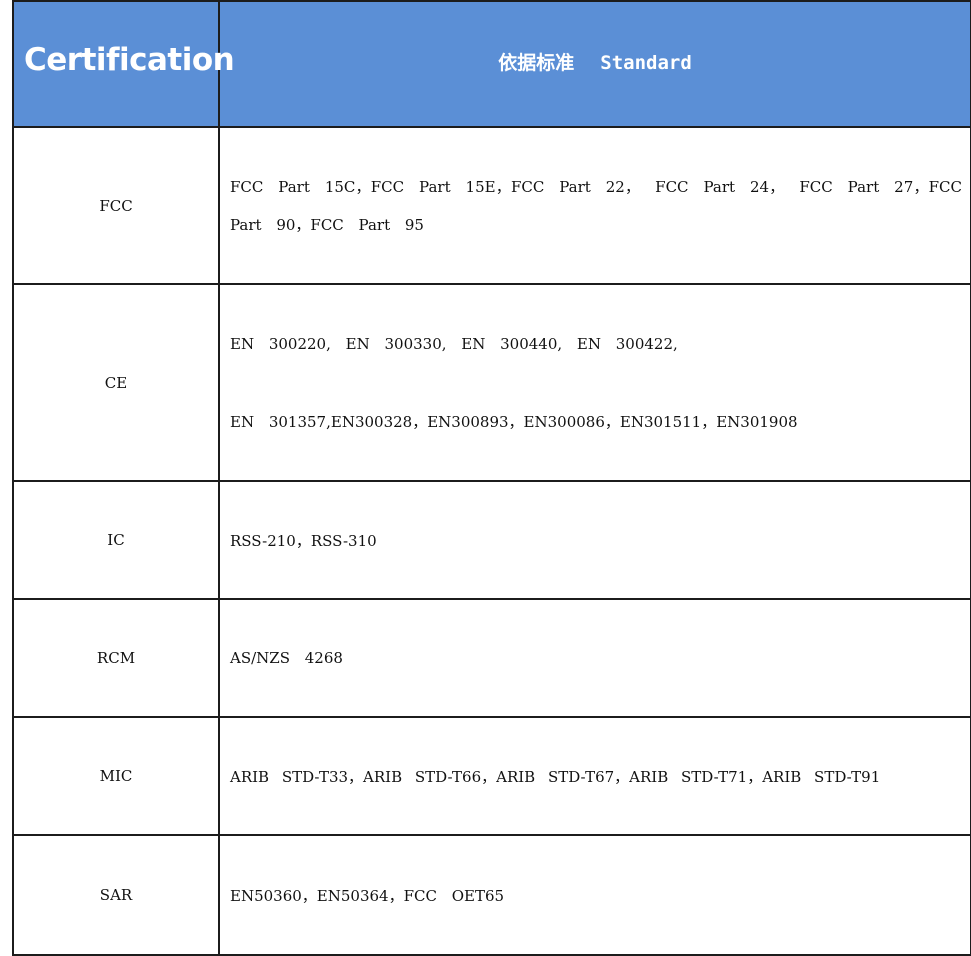  I want to click on standard-cell: RSS-210，RSS-310, so click(594, 540).